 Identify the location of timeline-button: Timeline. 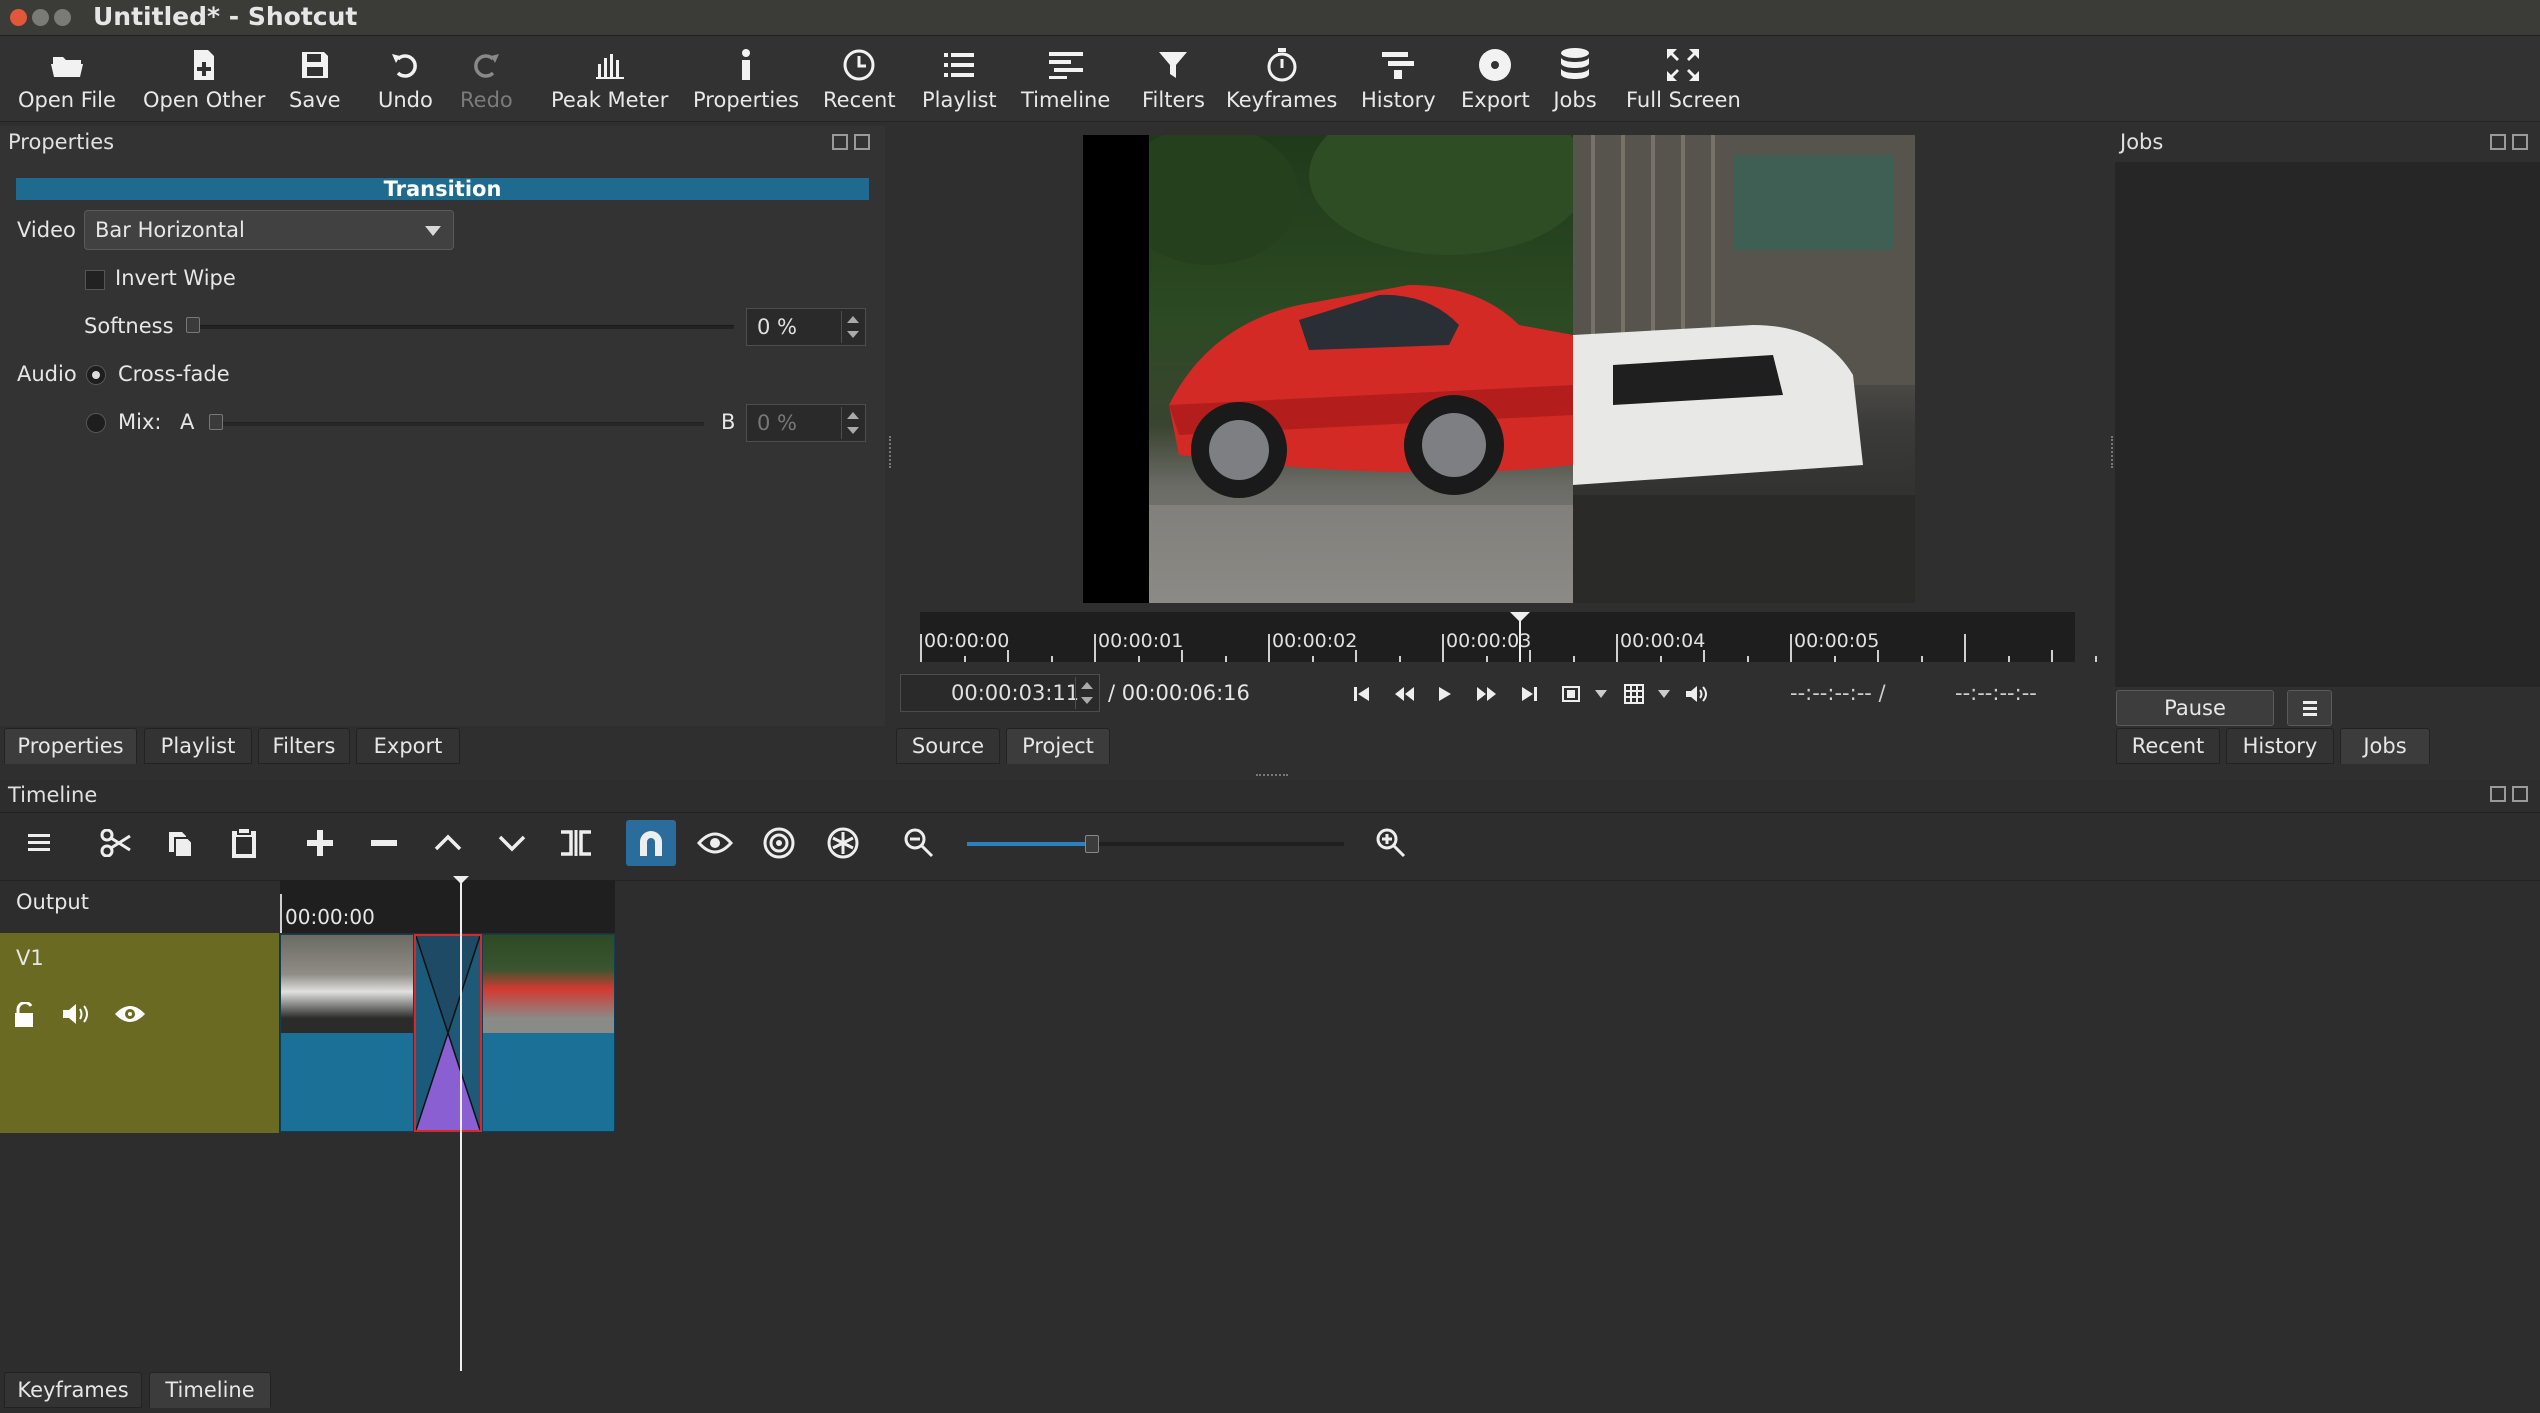
(1065, 81).